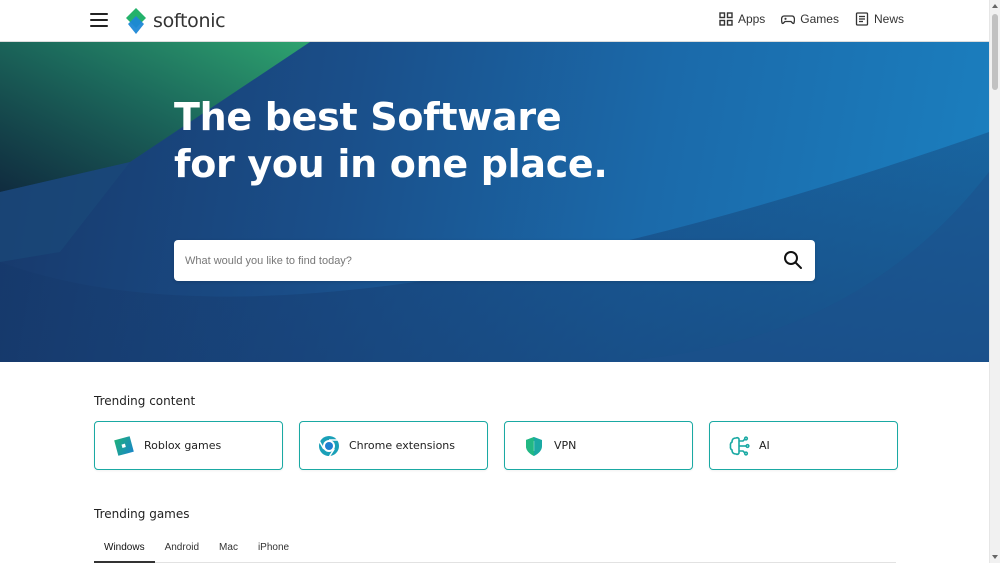 Image resolution: width=1000 pixels, height=563 pixels. I want to click on hero-title: The best Software for you in one place., so click(391, 141).